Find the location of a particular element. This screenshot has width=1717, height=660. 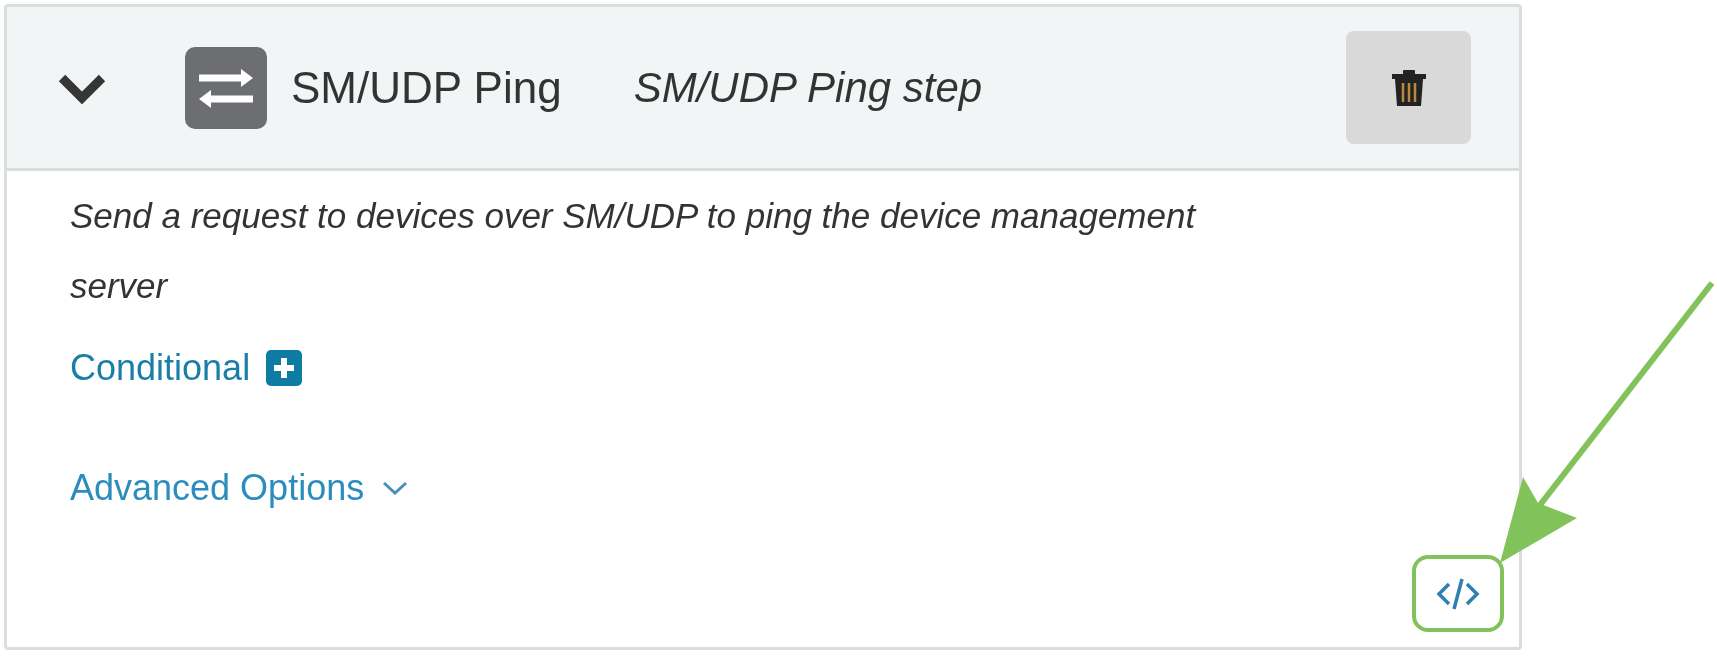

add-conditional-button is located at coordinates (284, 368).